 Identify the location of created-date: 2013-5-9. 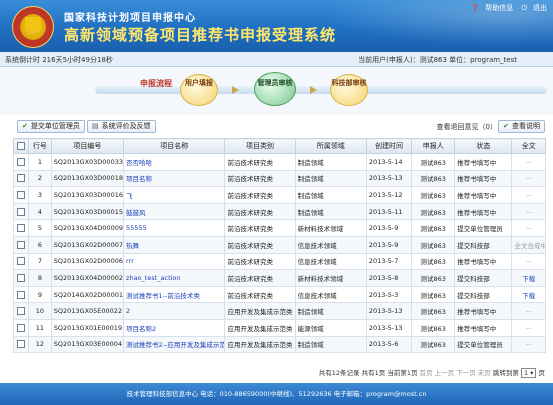
(389, 244).